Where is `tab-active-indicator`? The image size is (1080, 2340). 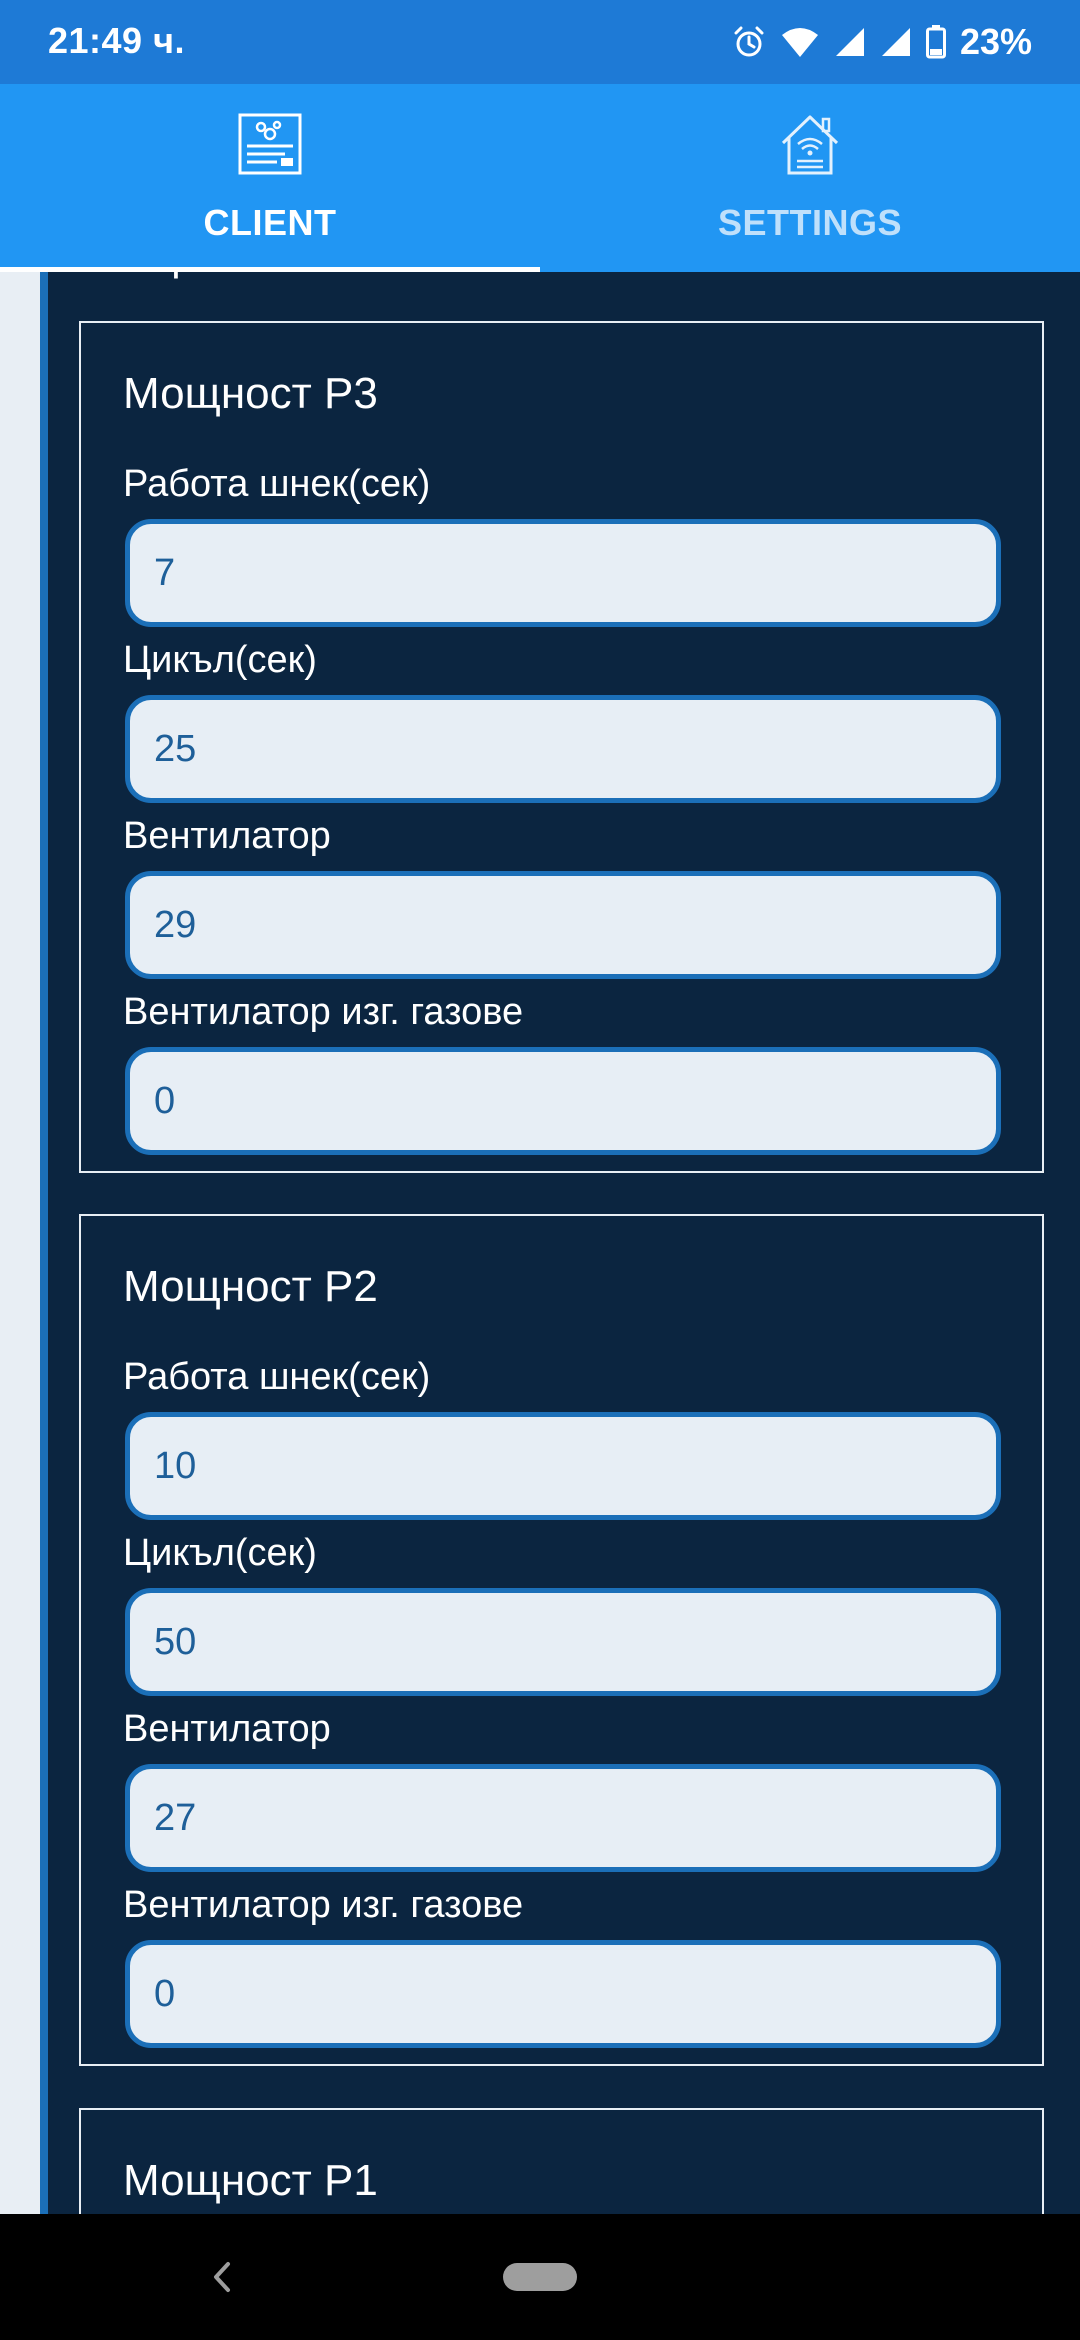
tab-active-indicator is located at coordinates (270, 269).